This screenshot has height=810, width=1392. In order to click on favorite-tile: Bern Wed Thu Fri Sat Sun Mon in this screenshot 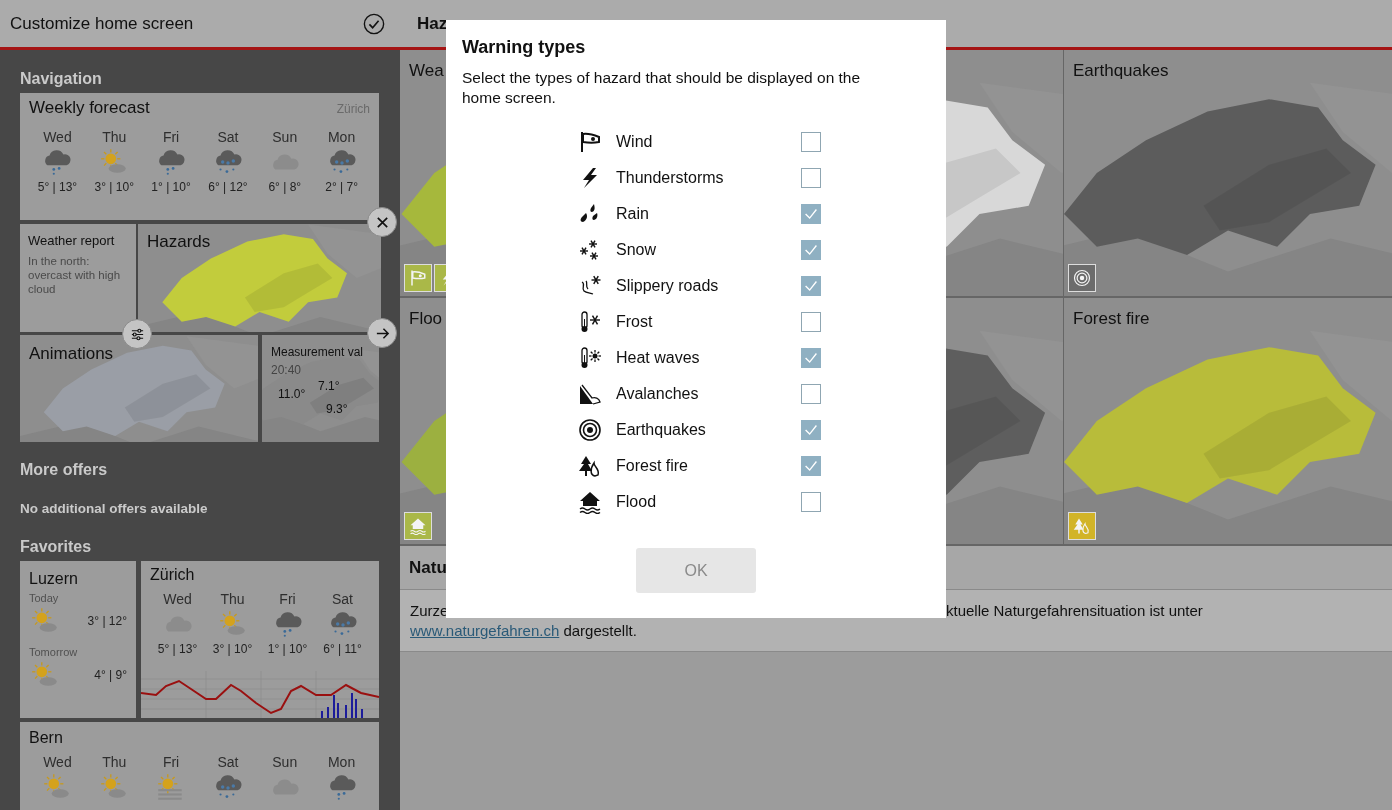, I will do `click(199, 766)`.